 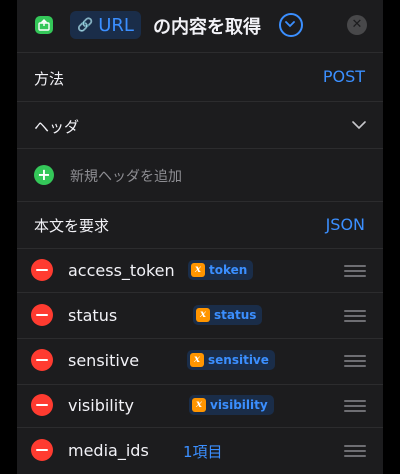 I want to click on field-key: media_ids, so click(x=108, y=450).